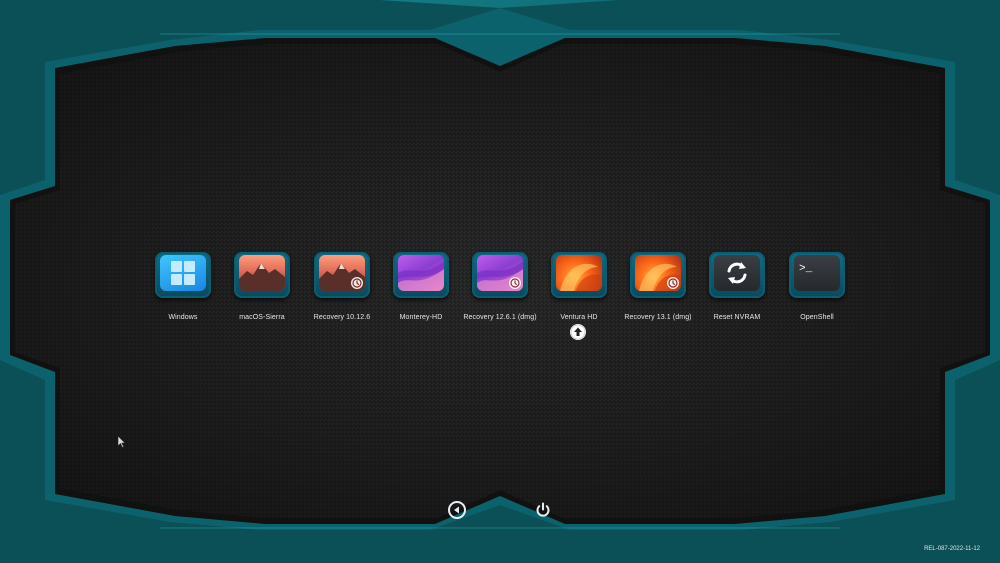 This screenshot has width=1000, height=563. I want to click on macos-monterey-recovery-icon, so click(500, 273).